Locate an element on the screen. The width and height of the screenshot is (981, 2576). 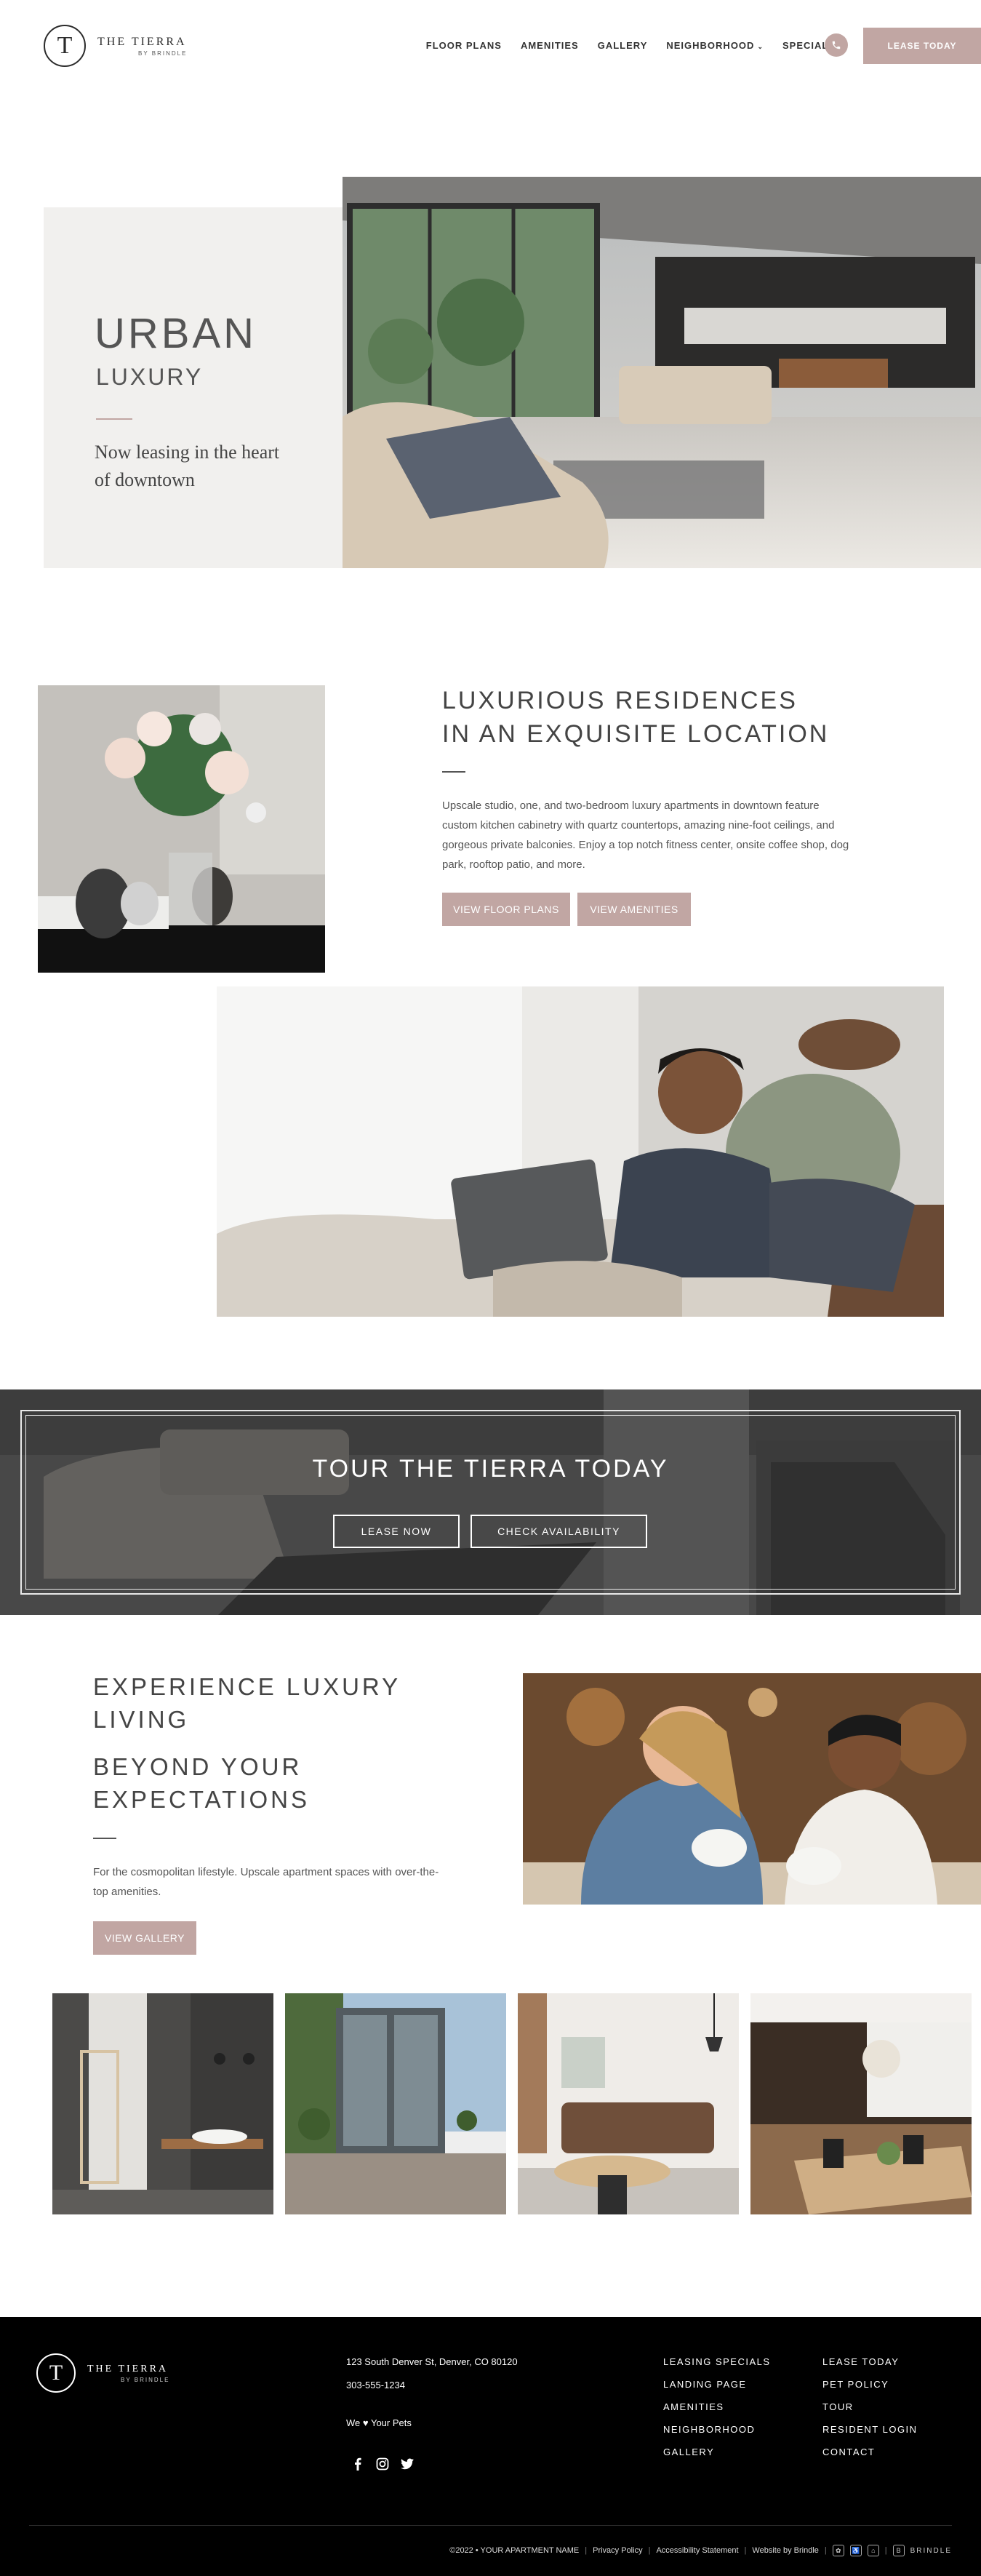
hero-subtitle: LUXURY is located at coordinates (150, 377).